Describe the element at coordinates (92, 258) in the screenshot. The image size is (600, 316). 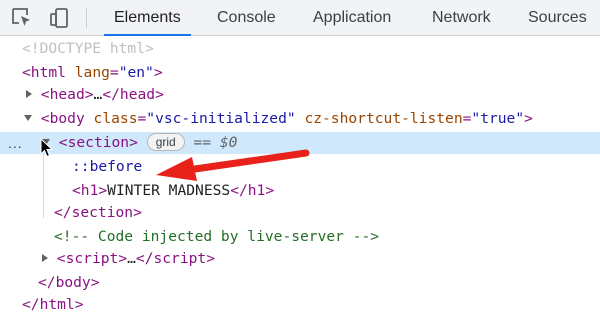
I see `script-tag-name: script` at that location.